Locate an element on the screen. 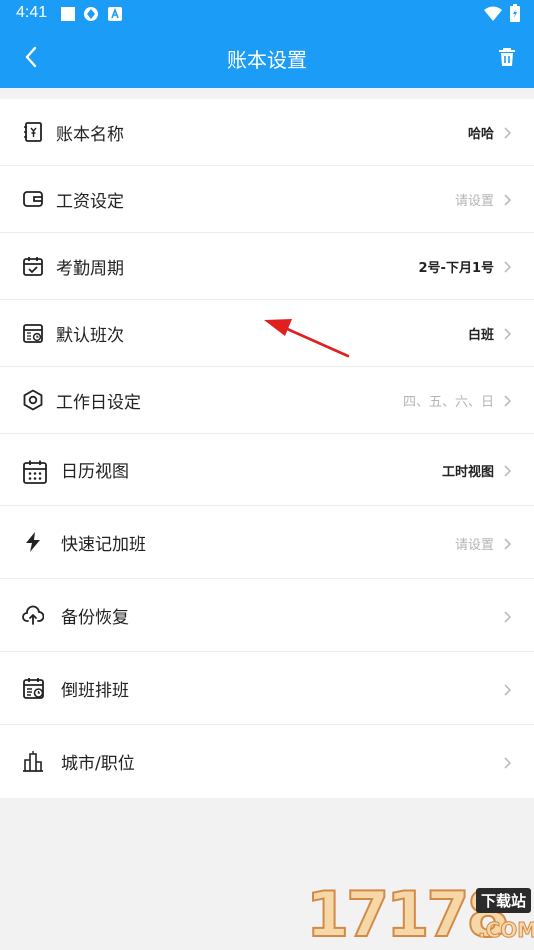 The image size is (534, 950). page-title: 账本设置 is located at coordinates (267, 60).